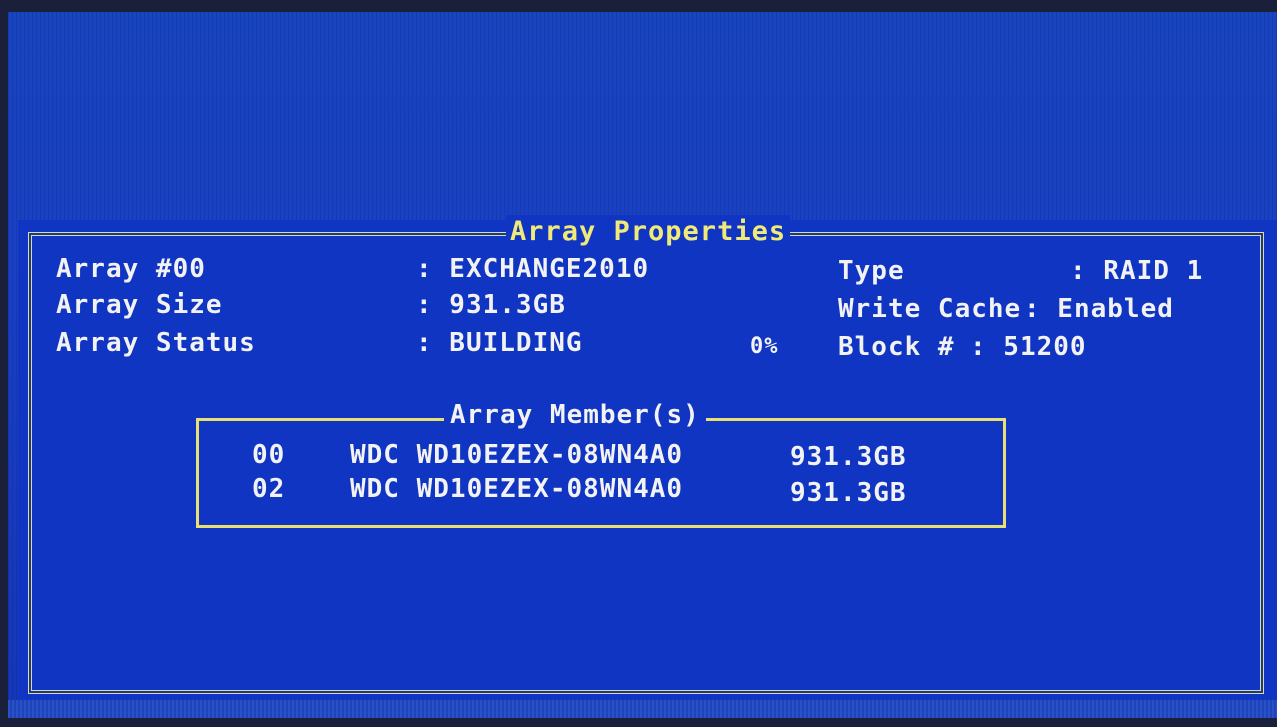  What do you see at coordinates (642, 709) in the screenshot?
I see `bottom-strip` at bounding box center [642, 709].